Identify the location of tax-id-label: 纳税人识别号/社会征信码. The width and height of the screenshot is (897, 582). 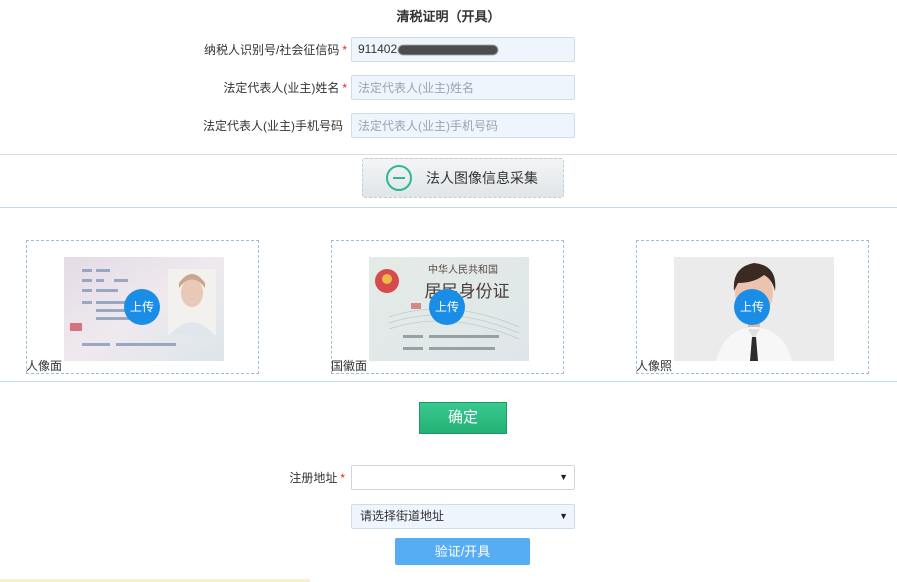
(271, 50).